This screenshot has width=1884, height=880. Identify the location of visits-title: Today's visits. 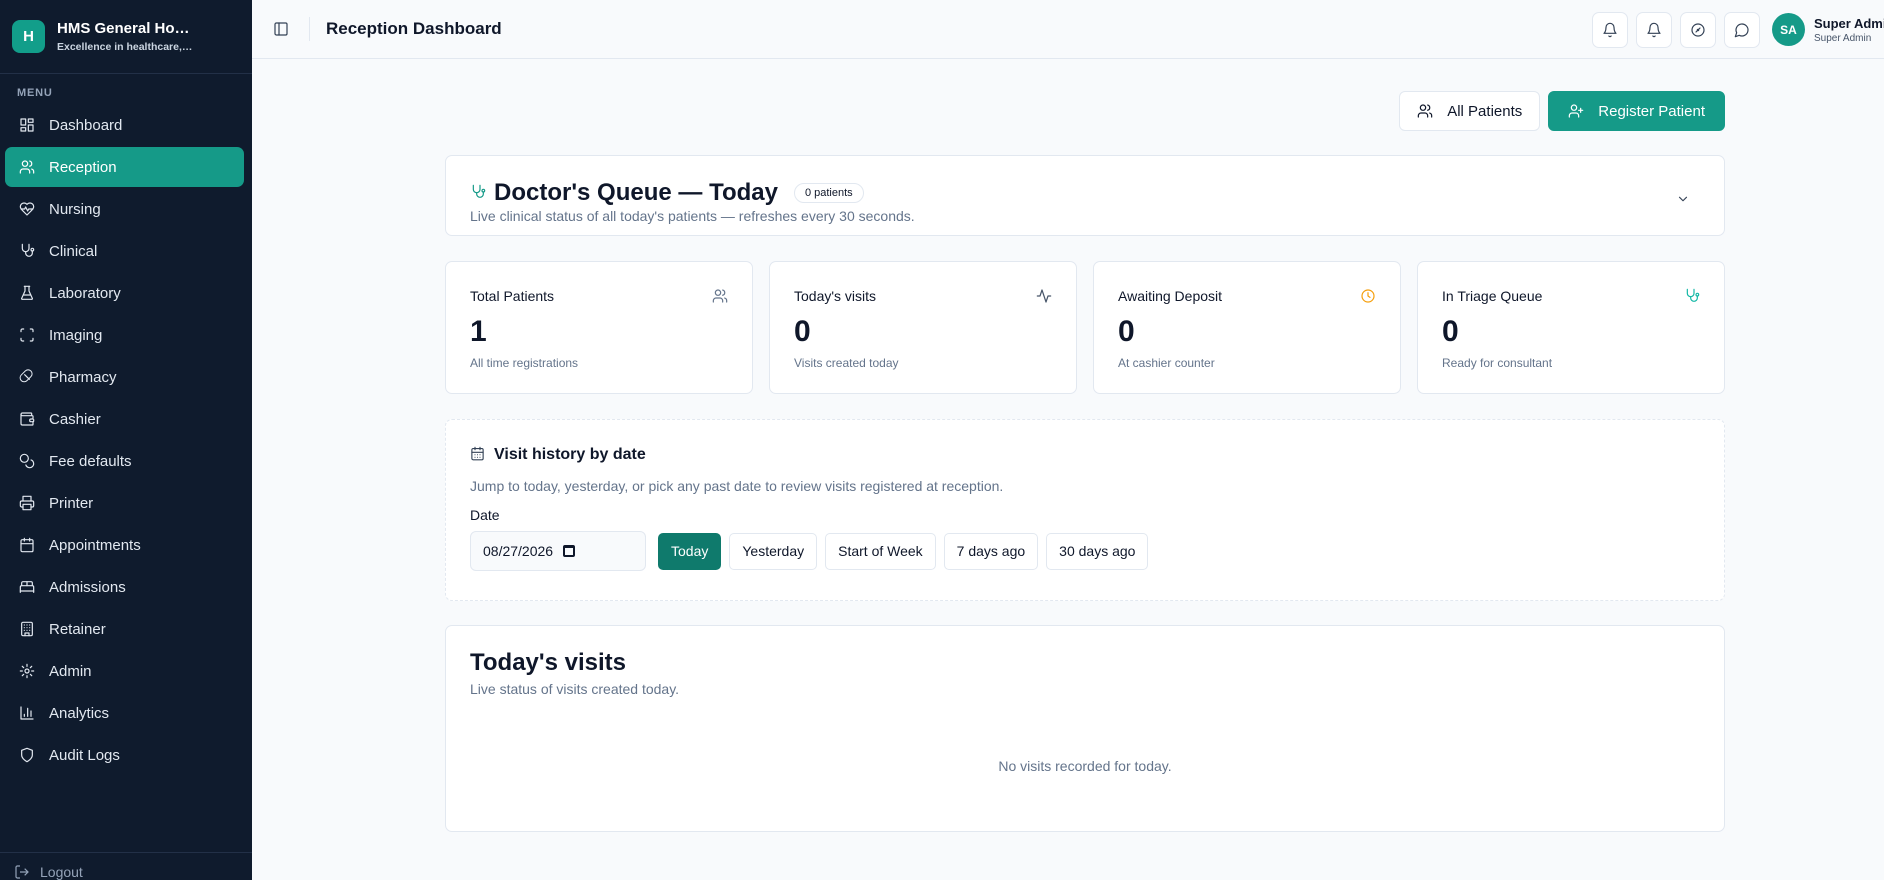
(548, 662).